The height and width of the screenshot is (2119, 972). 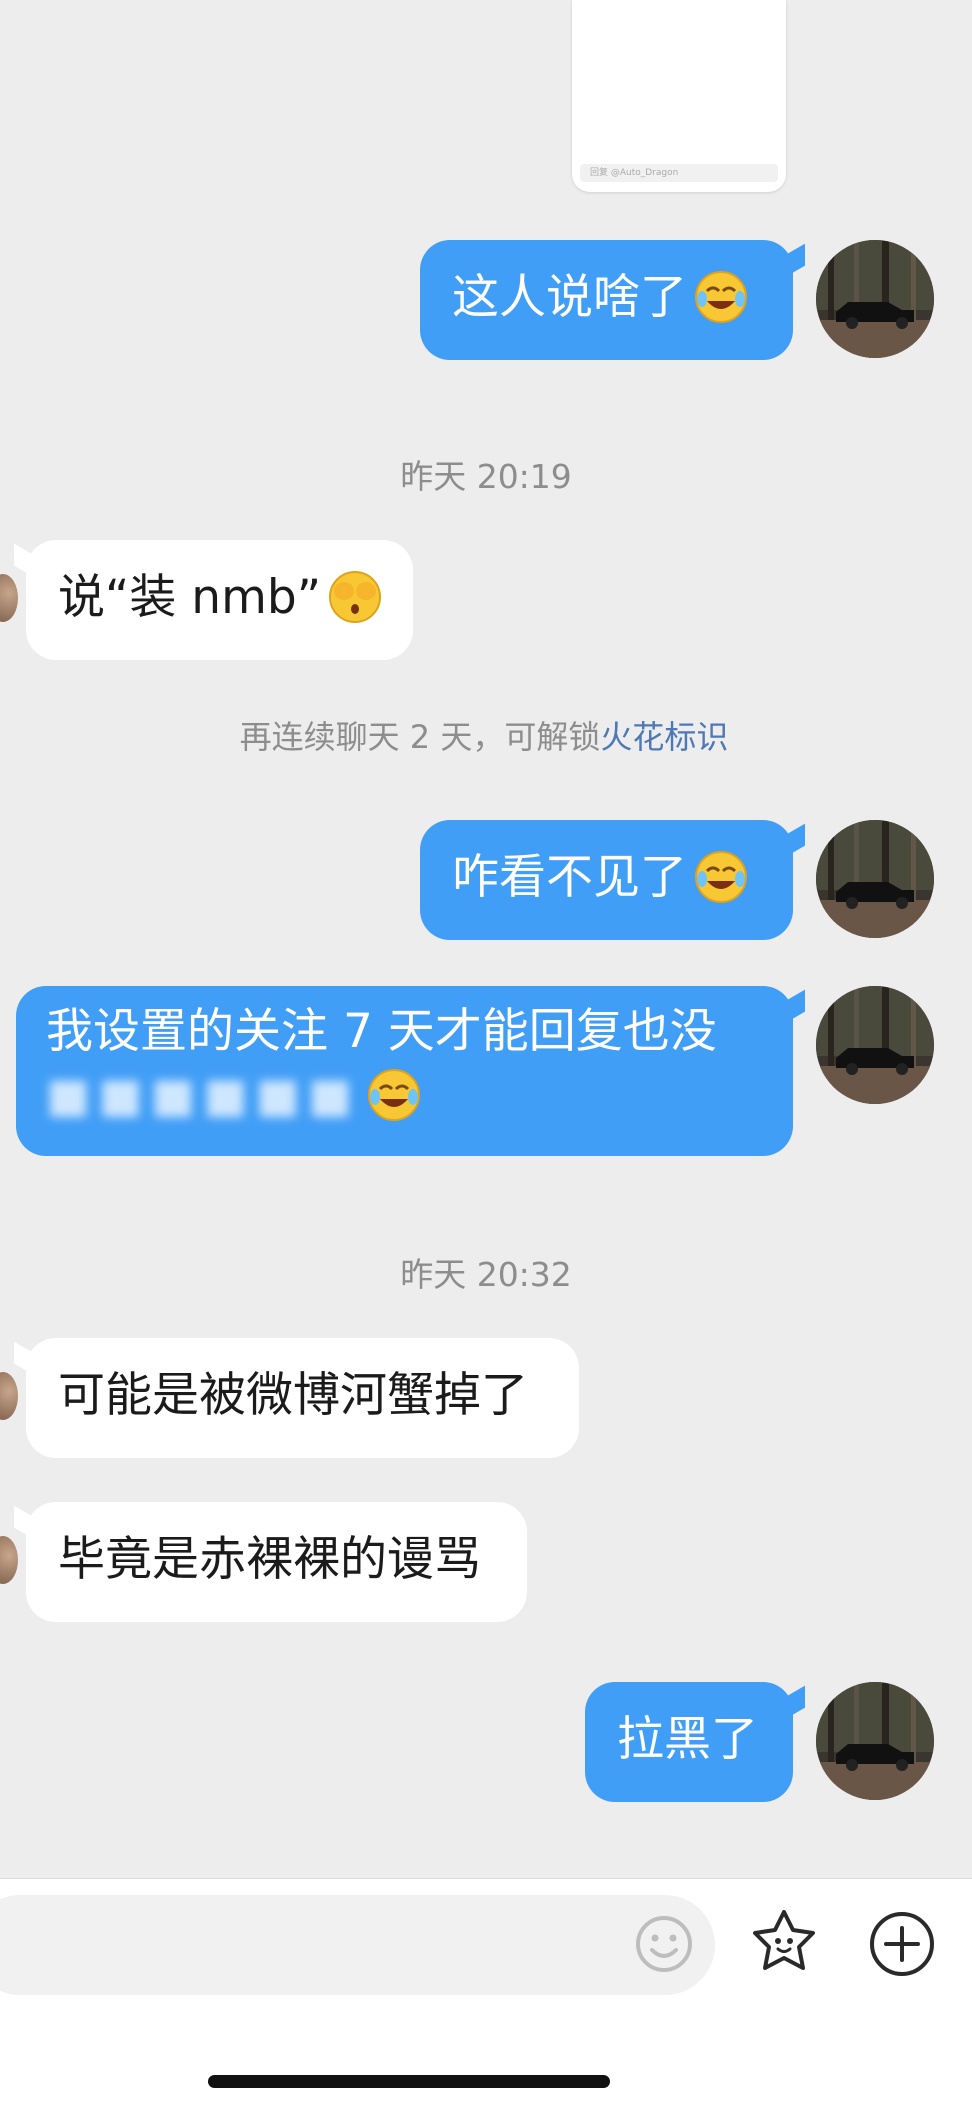 I want to click on smiley-icon, so click(x=664, y=1944).